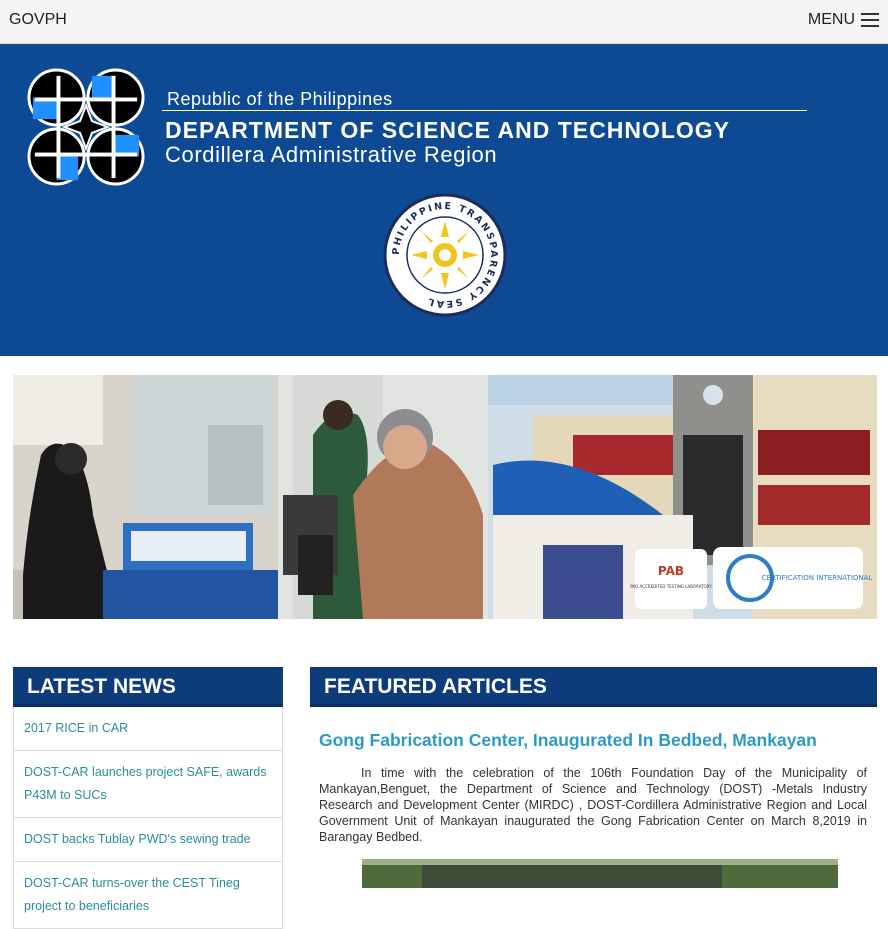 The height and width of the screenshot is (929, 888). What do you see at coordinates (38, 20) in the screenshot?
I see `govph-link: GOVPH` at bounding box center [38, 20].